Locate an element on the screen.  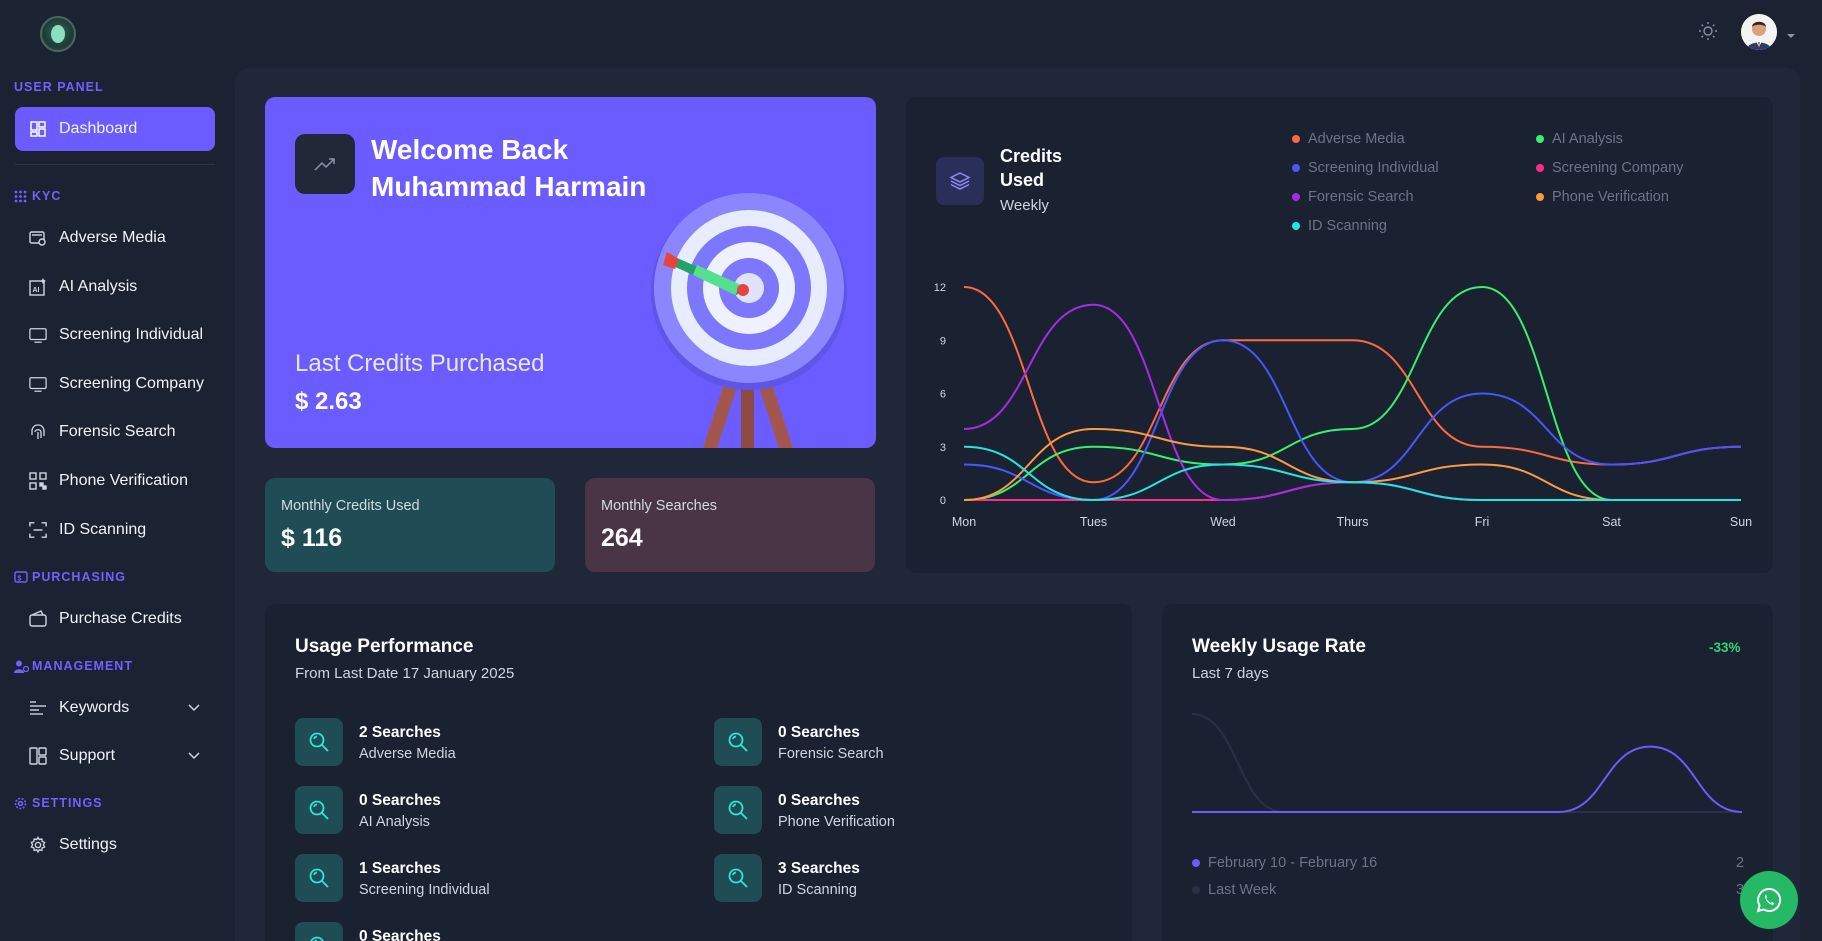
welcome-title: Welcome Back Muhammad Harmain is located at coordinates (531, 168).